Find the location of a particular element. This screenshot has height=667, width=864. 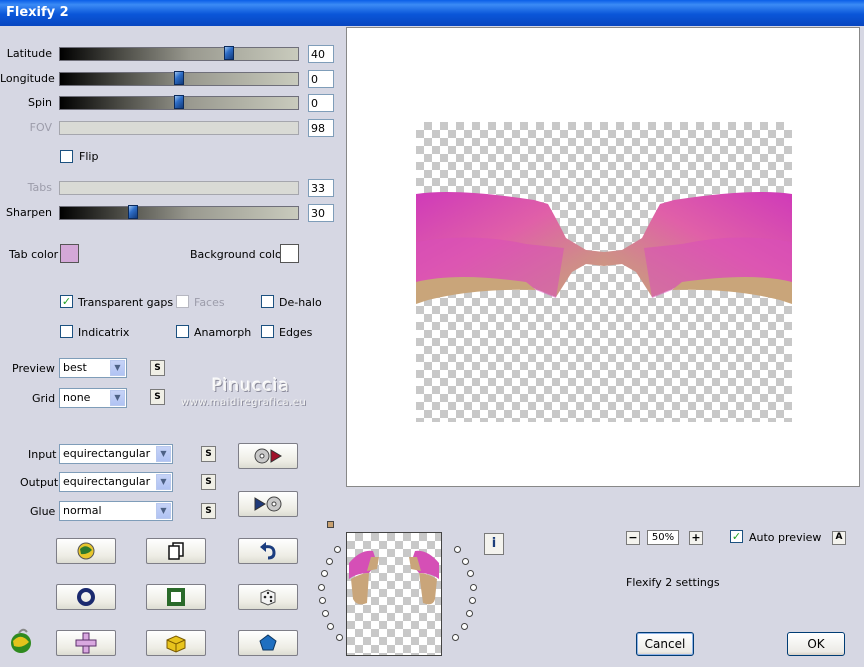

output-label: Output is located at coordinates (39, 482).